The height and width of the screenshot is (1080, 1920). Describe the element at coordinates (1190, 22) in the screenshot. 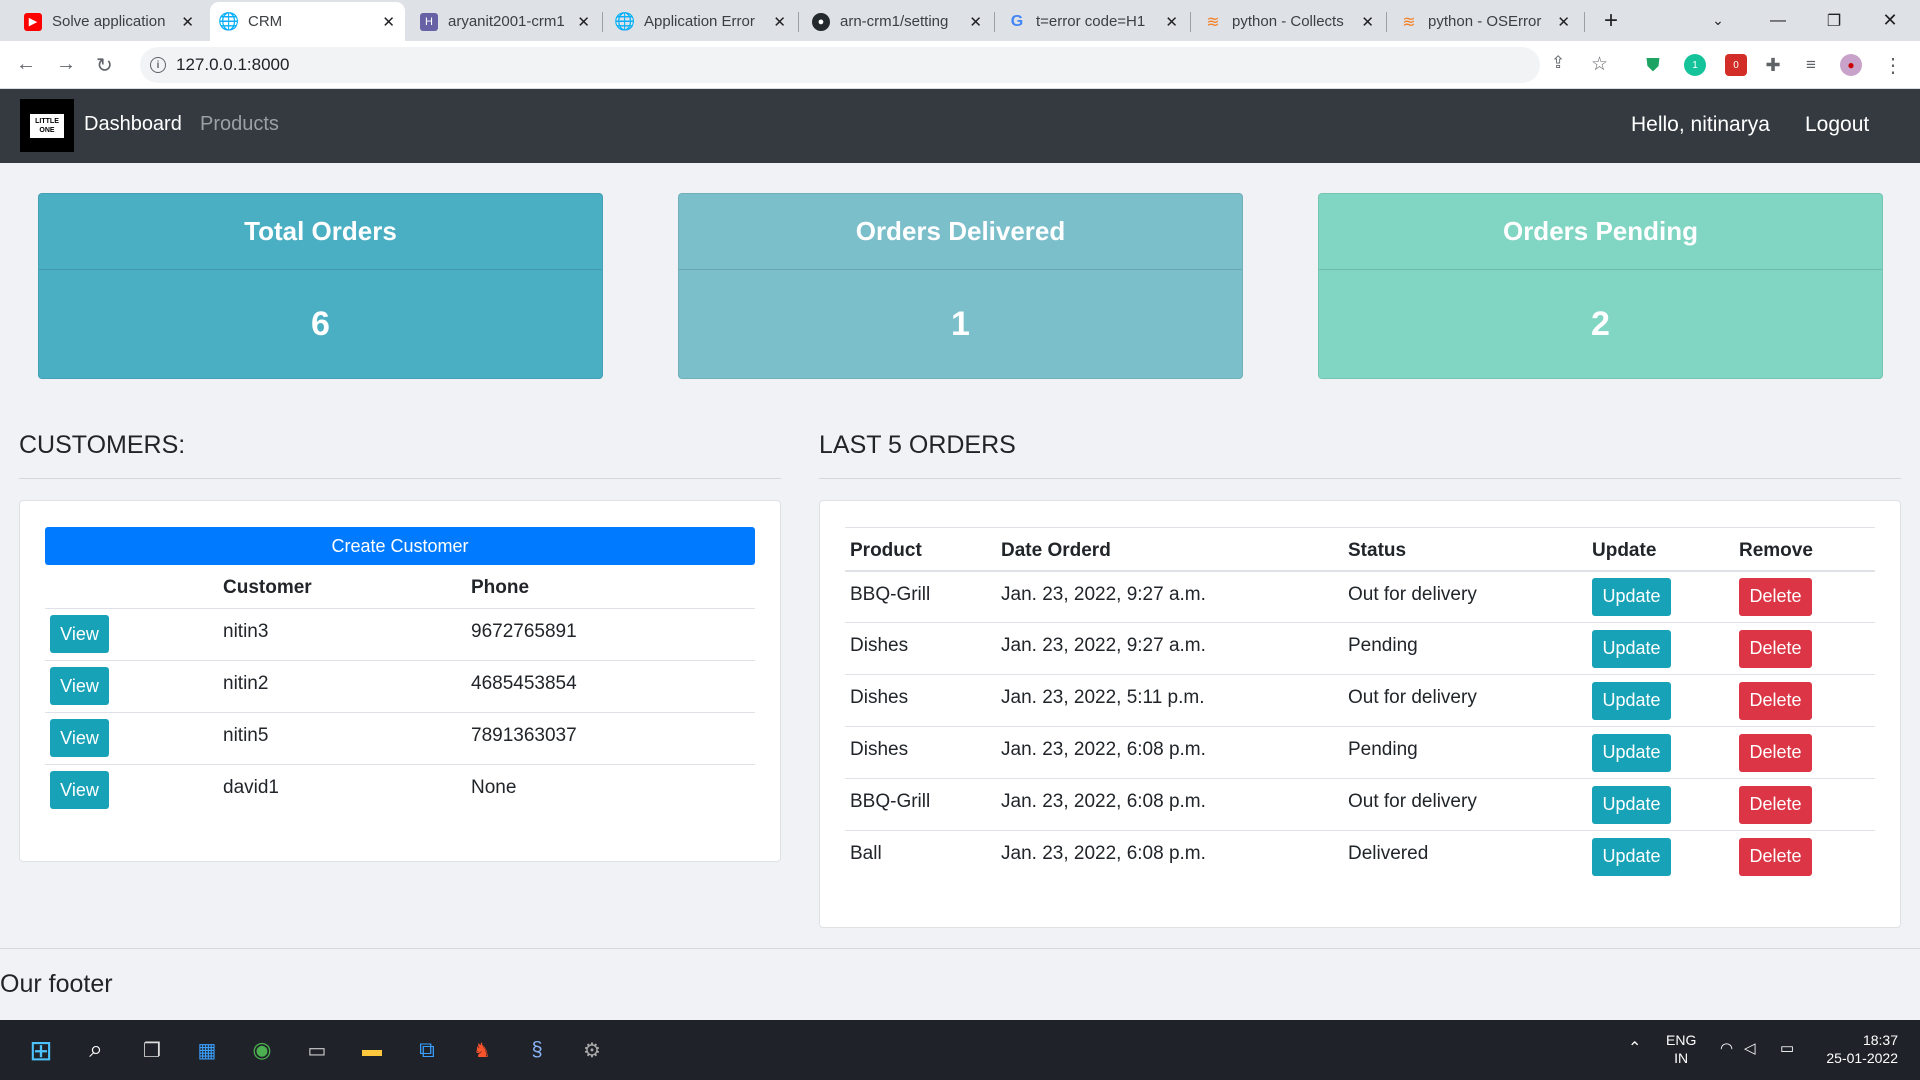

I see `tab-separator` at that location.